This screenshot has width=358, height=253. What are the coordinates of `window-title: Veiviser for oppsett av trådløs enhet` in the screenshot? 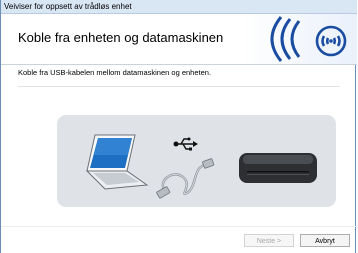 It's located at (68, 6).